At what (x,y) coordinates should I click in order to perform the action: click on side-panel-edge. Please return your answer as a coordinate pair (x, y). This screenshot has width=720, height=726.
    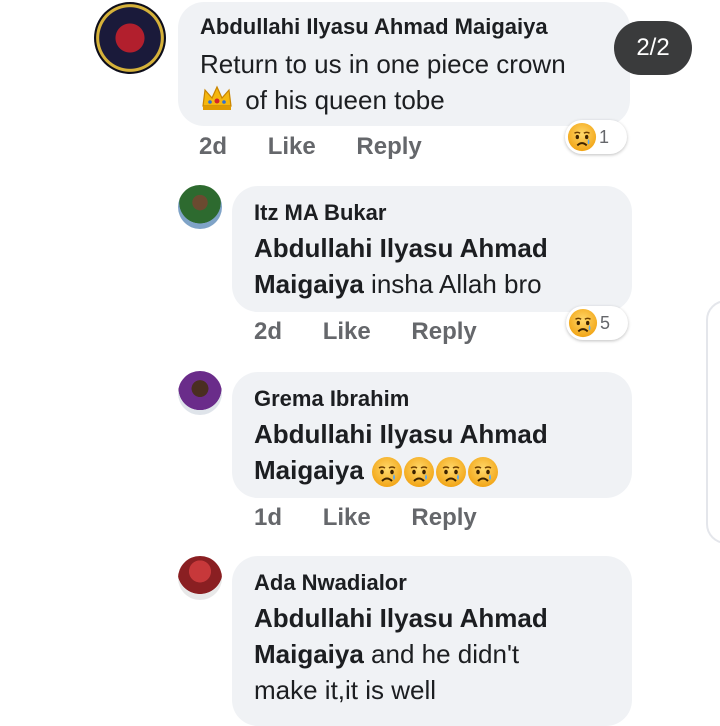
    Looking at the image, I should click on (713, 422).